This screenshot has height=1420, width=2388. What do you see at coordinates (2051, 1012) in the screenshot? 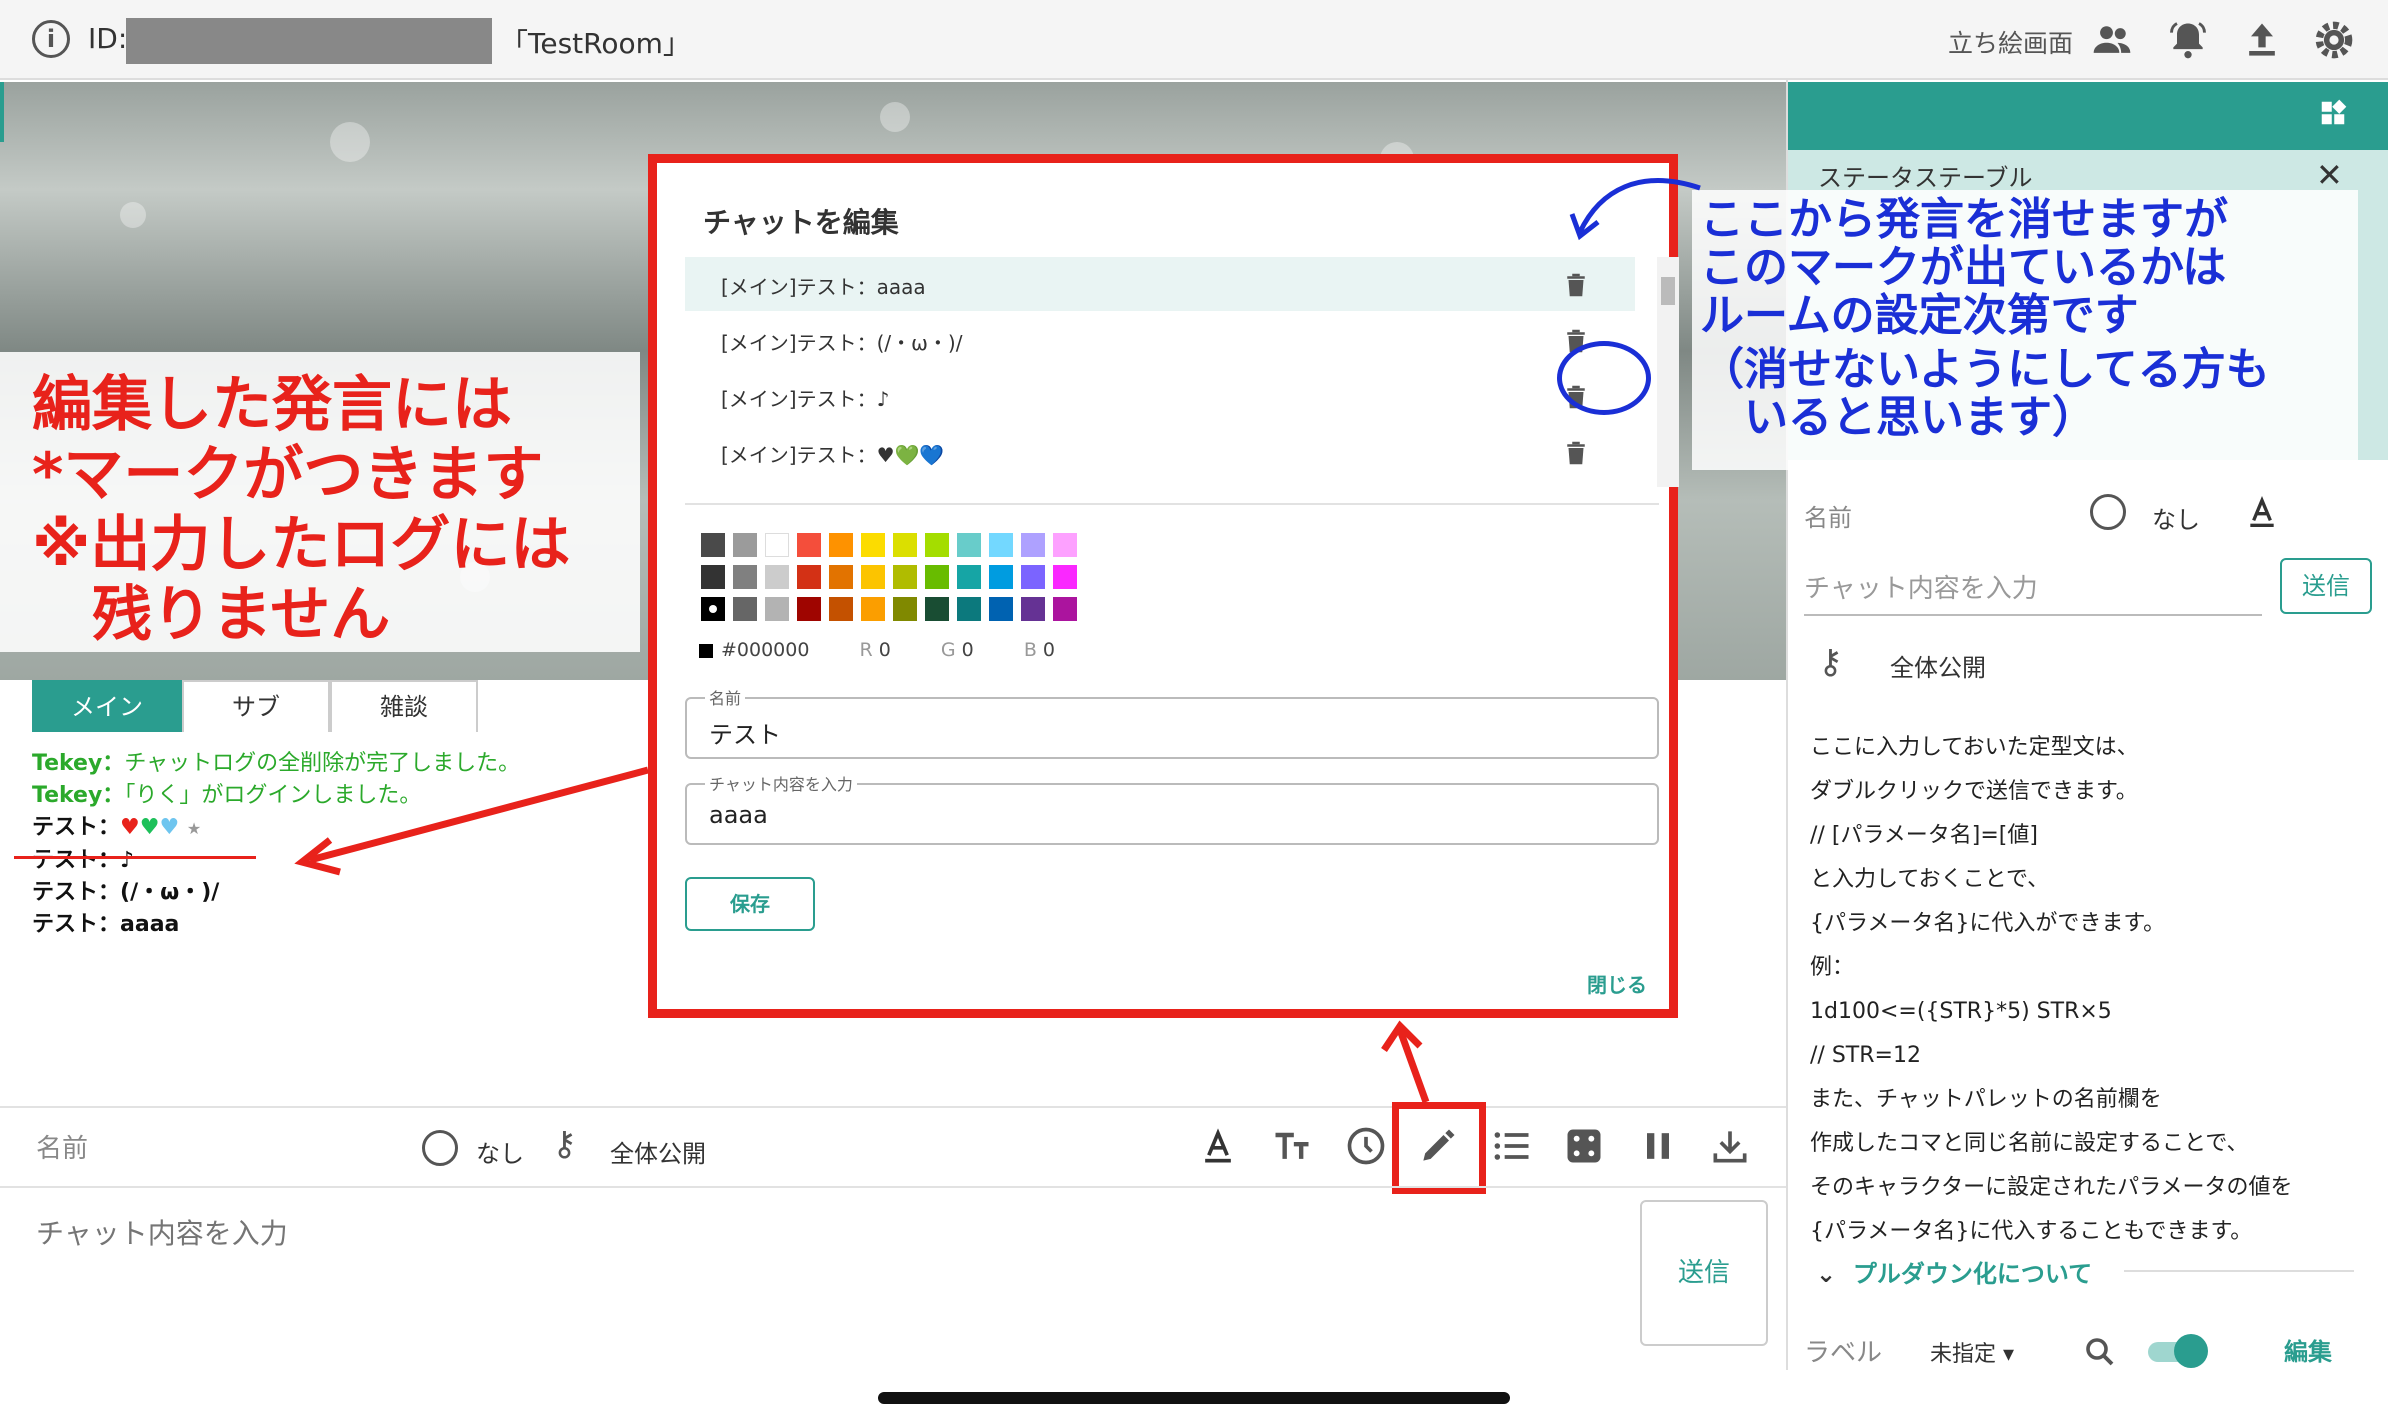
I see `palette-line: 1d100<=({STR}*5) STR×5` at bounding box center [2051, 1012].